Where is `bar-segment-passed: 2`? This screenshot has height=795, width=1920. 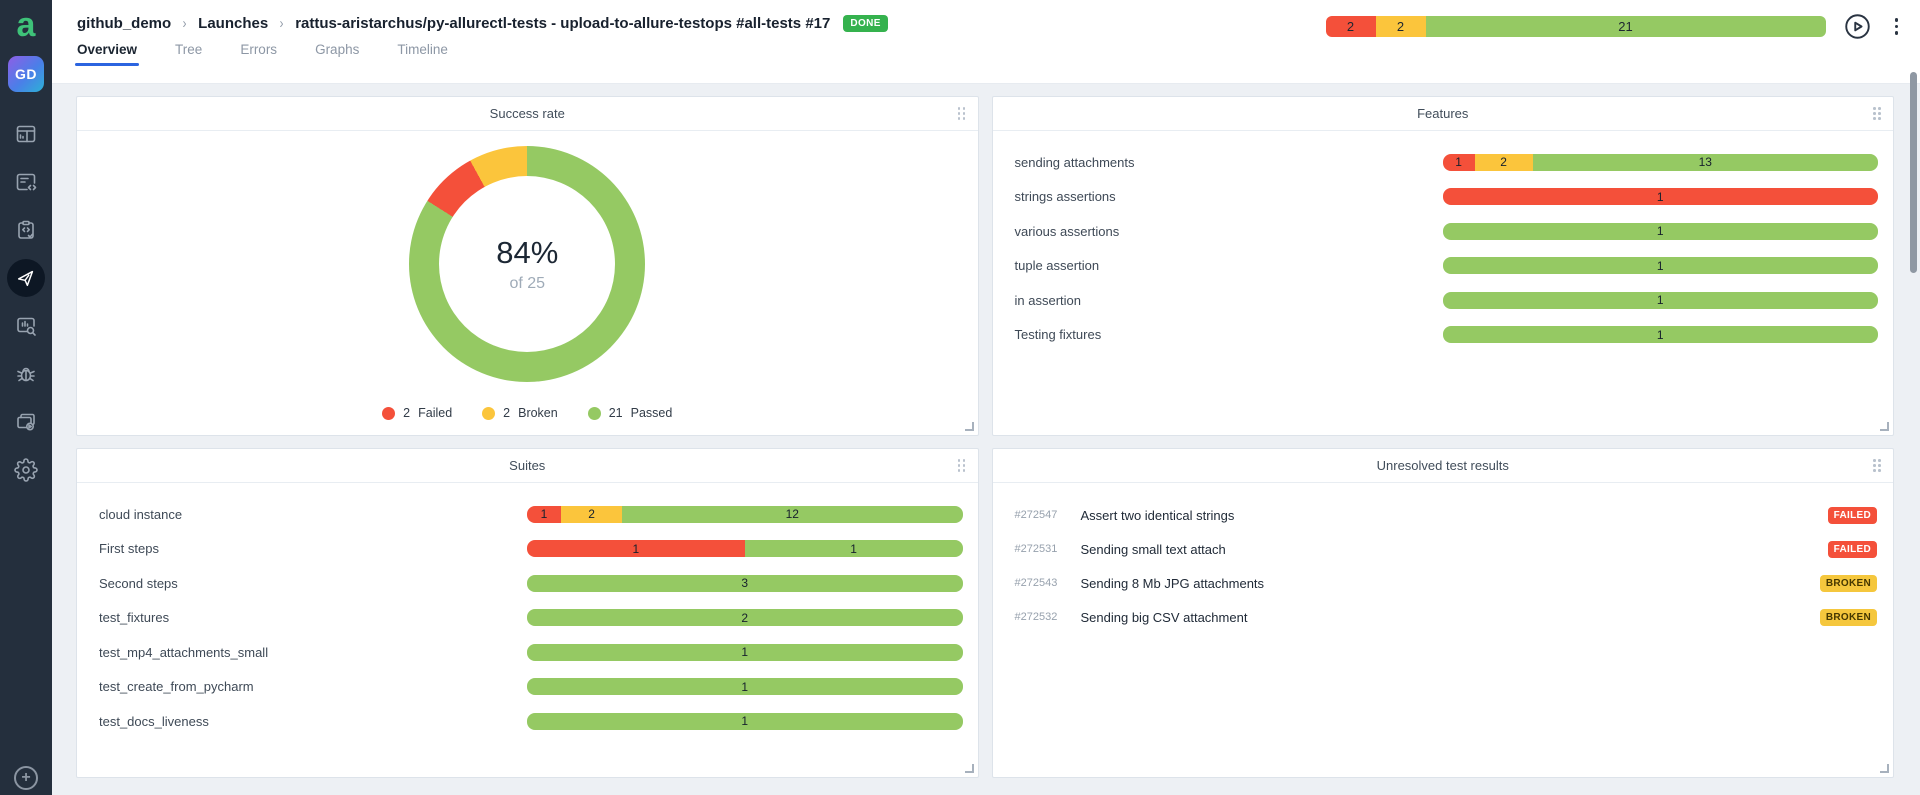
bar-segment-passed: 2 is located at coordinates (745, 618).